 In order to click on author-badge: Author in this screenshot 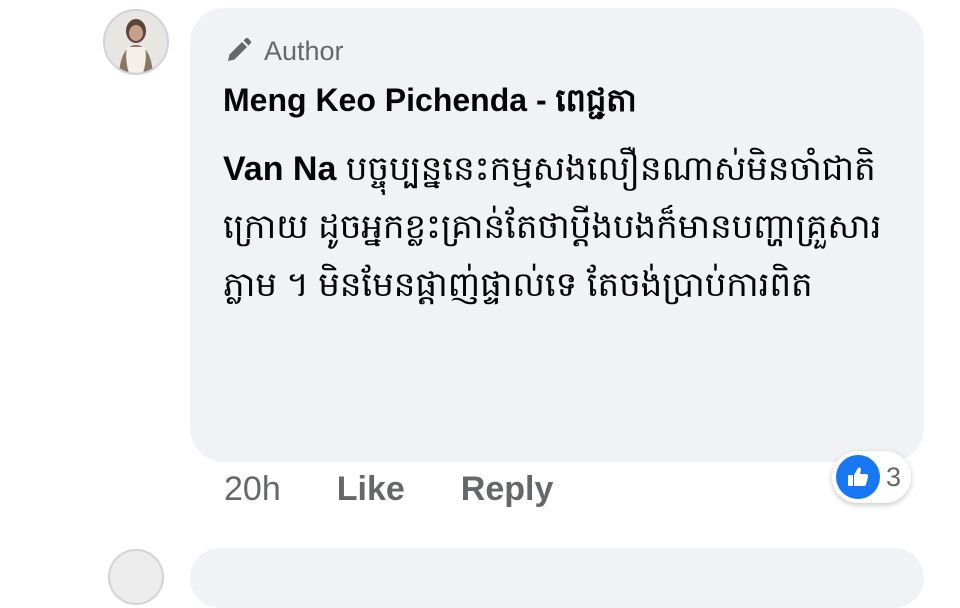, I will do `click(284, 51)`.